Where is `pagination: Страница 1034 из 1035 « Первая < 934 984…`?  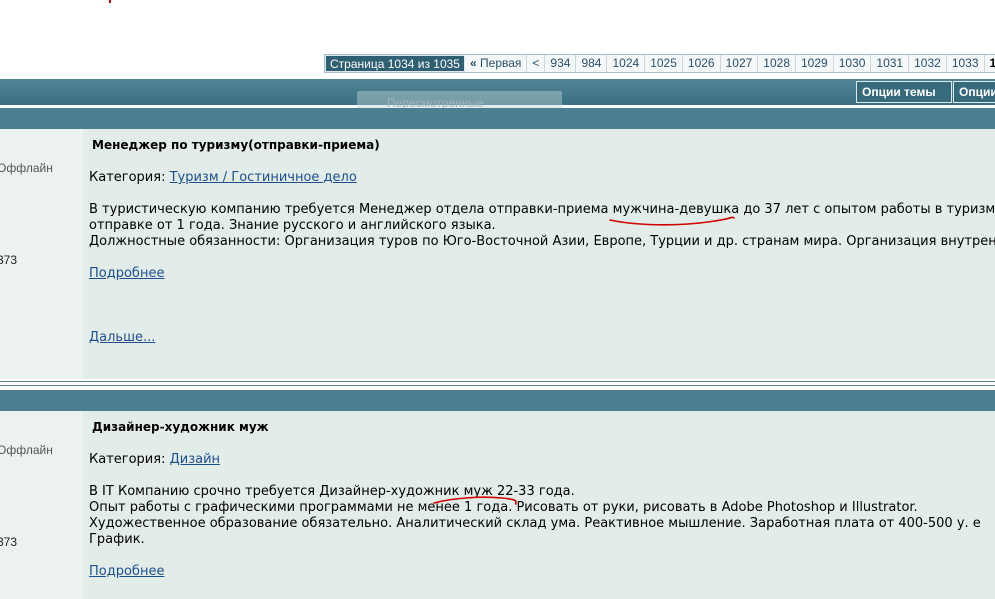 pagination: Страница 1034 из 1035 « Первая < 934 984… is located at coordinates (659, 63).